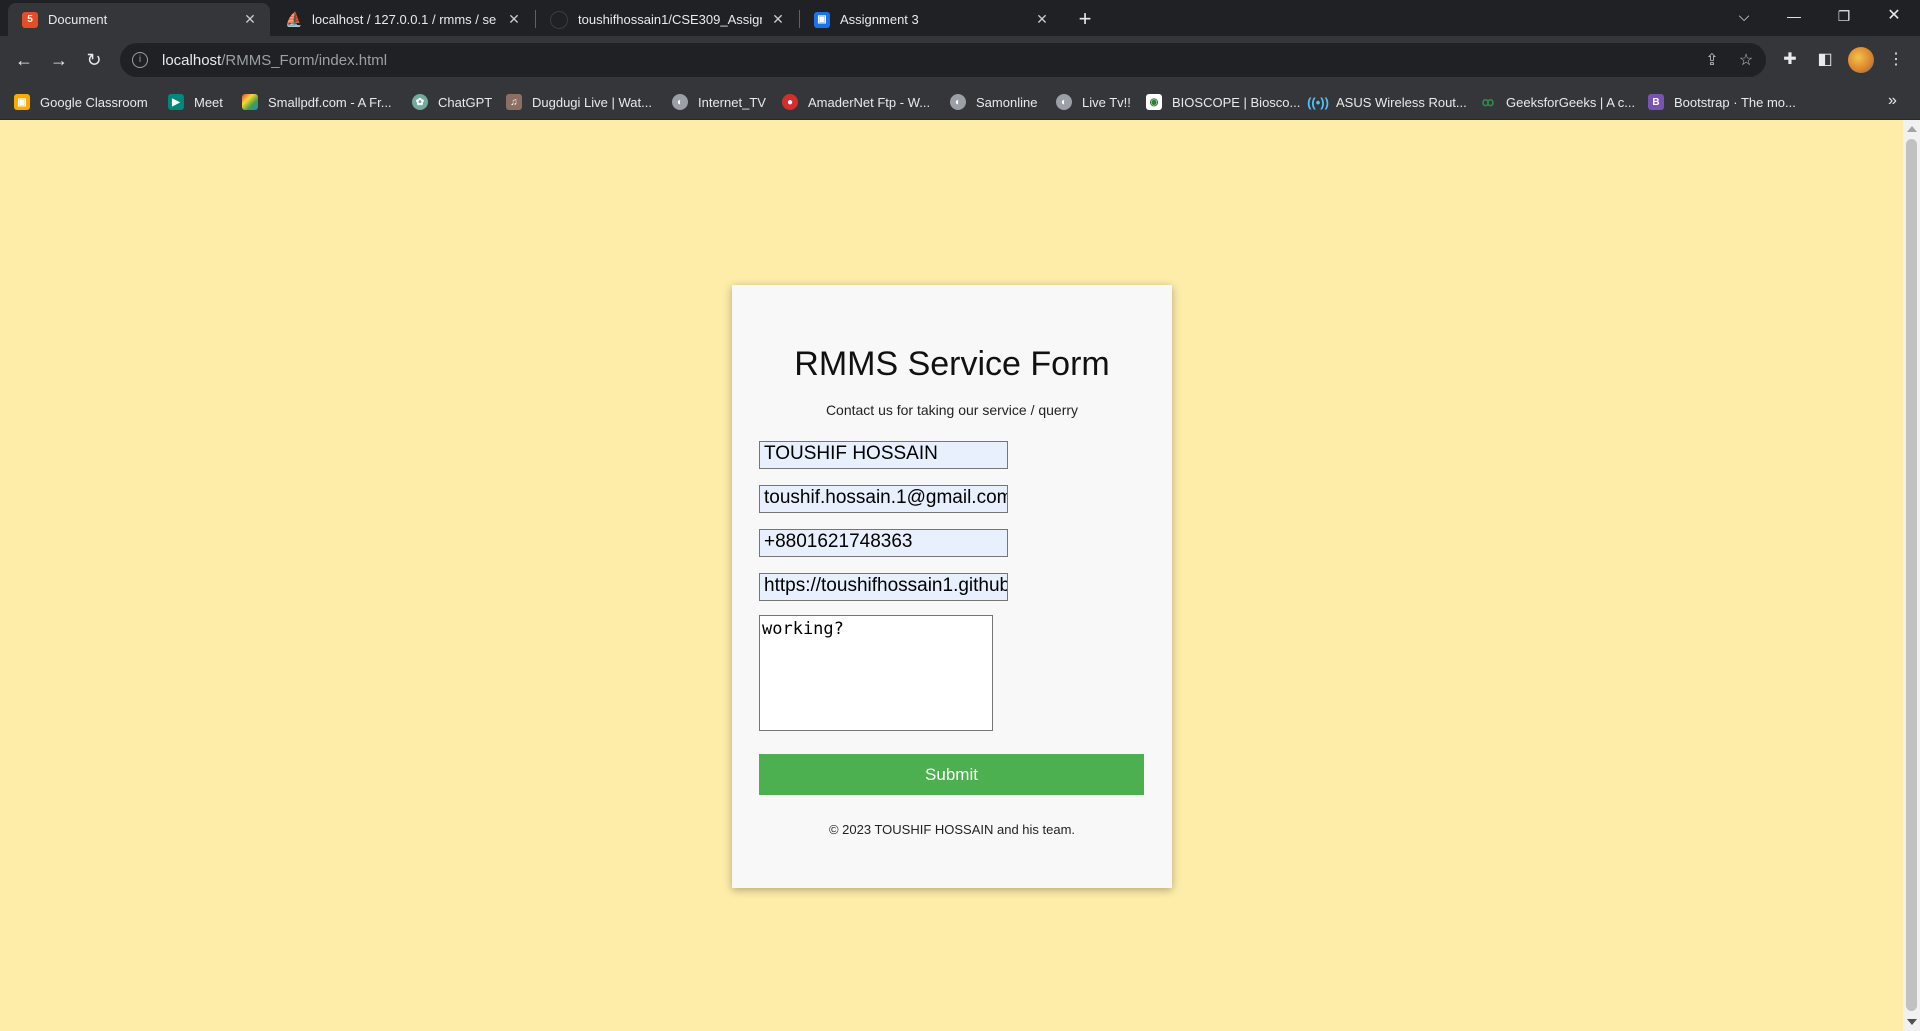 This screenshot has width=1920, height=1031. I want to click on gfg-icon: ꝏ, so click(1488, 102).